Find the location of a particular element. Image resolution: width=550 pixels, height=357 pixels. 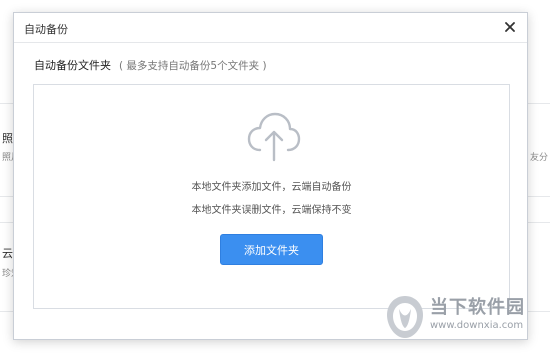

drop-zone-hint-line2: 本地文件夹误删文件，云端保持不变 is located at coordinates (271, 210).